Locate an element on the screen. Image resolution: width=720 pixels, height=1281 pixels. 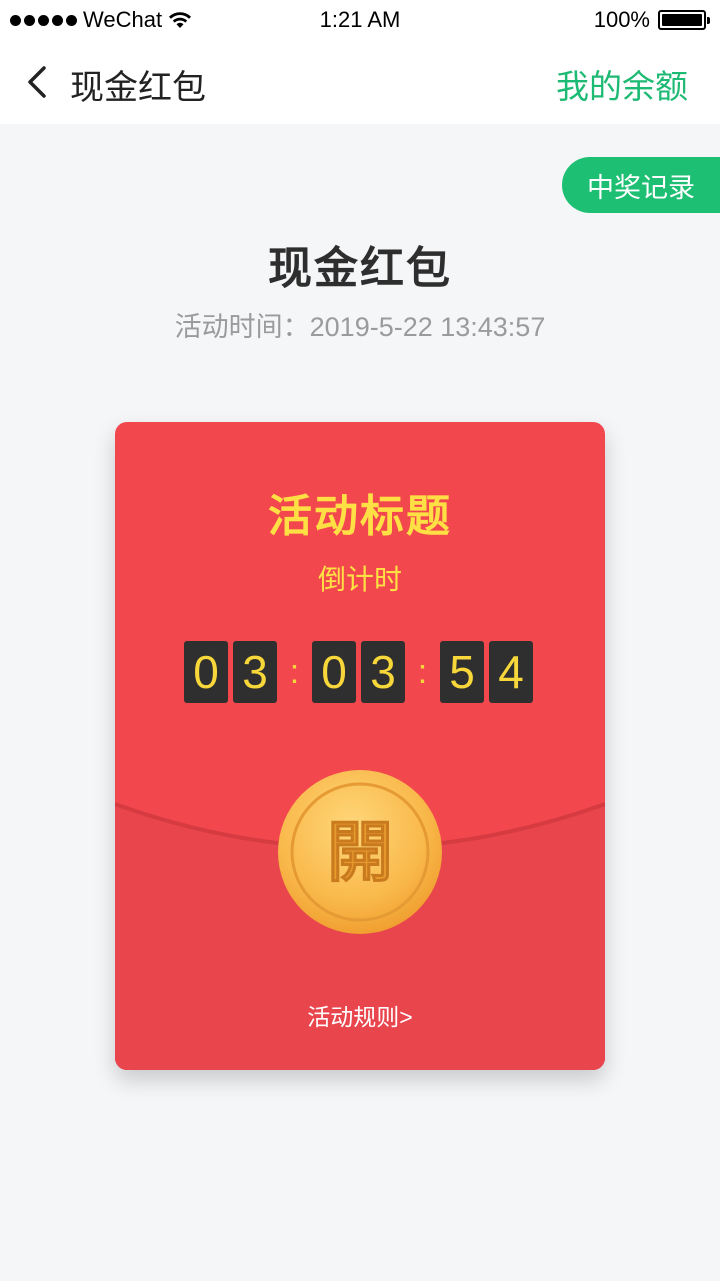
open-coin-button: 開 is located at coordinates (360, 852).